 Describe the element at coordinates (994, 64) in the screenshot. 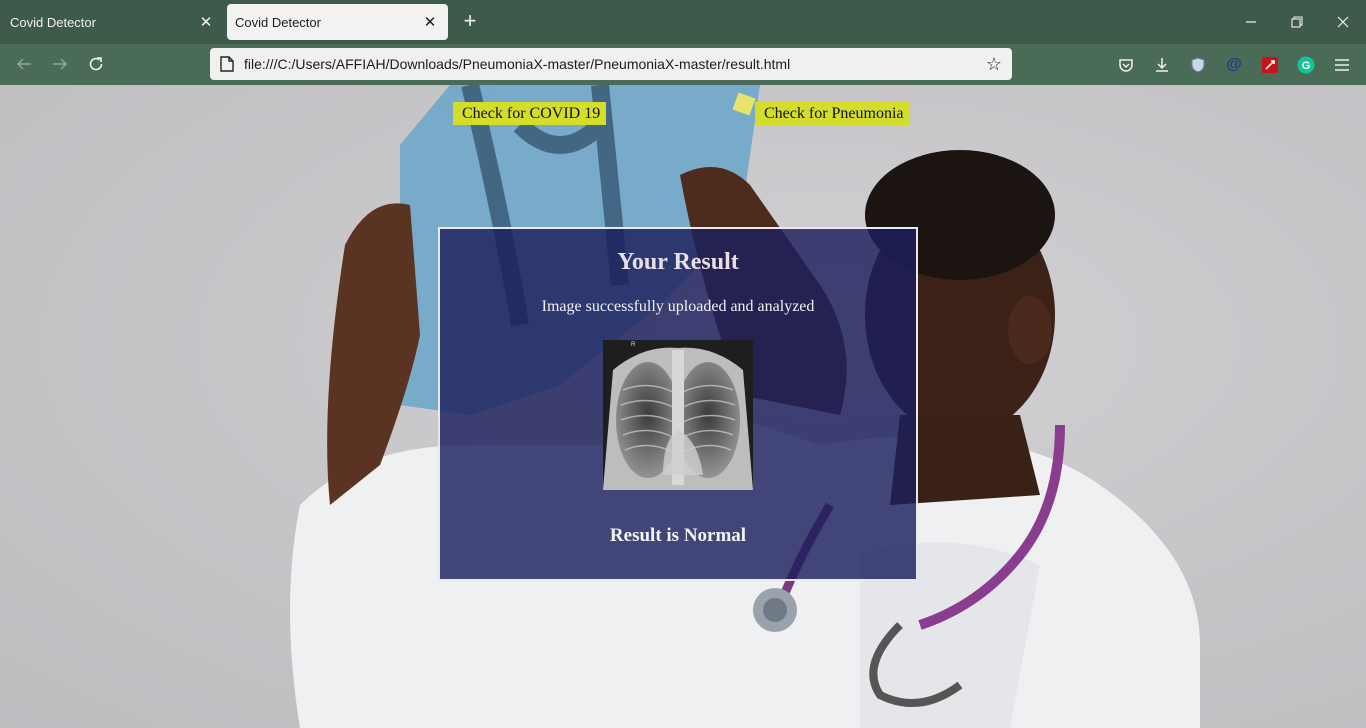

I see `star-icon: ☆` at that location.